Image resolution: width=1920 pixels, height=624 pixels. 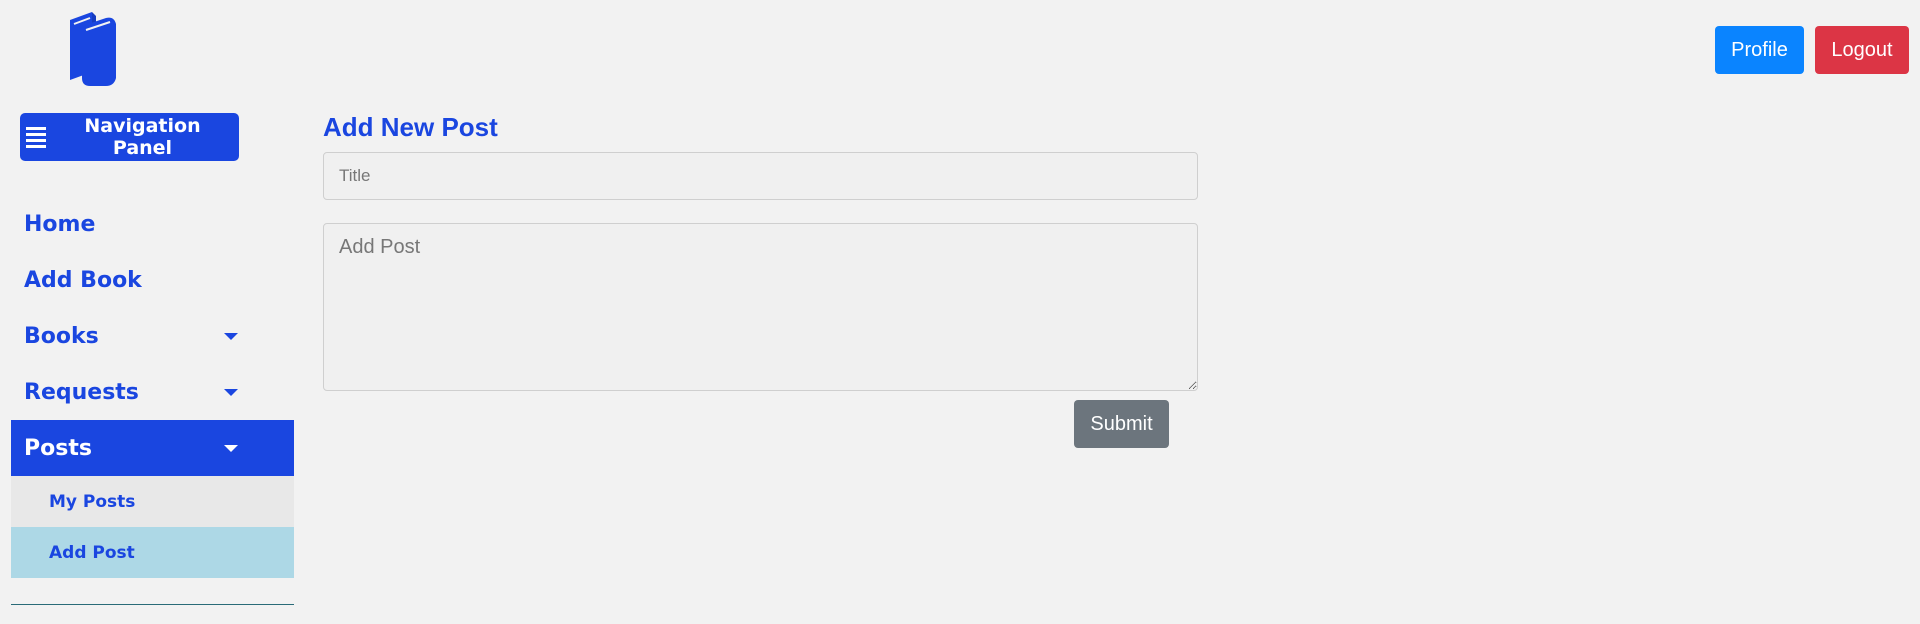 I want to click on menu-icon, so click(x=36, y=137).